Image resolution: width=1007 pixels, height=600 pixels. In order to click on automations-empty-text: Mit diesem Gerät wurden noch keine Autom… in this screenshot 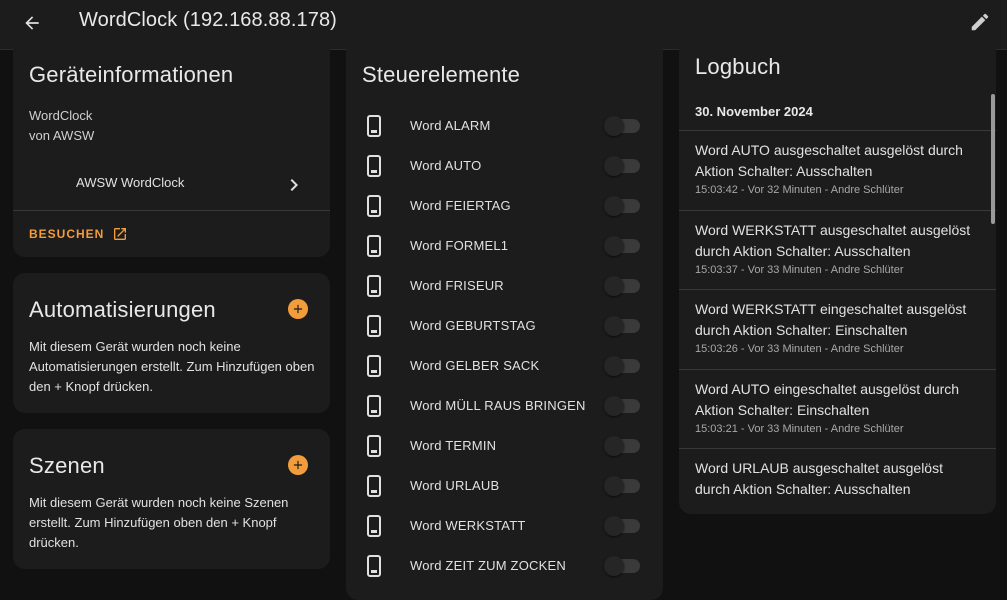, I will do `click(172, 366)`.